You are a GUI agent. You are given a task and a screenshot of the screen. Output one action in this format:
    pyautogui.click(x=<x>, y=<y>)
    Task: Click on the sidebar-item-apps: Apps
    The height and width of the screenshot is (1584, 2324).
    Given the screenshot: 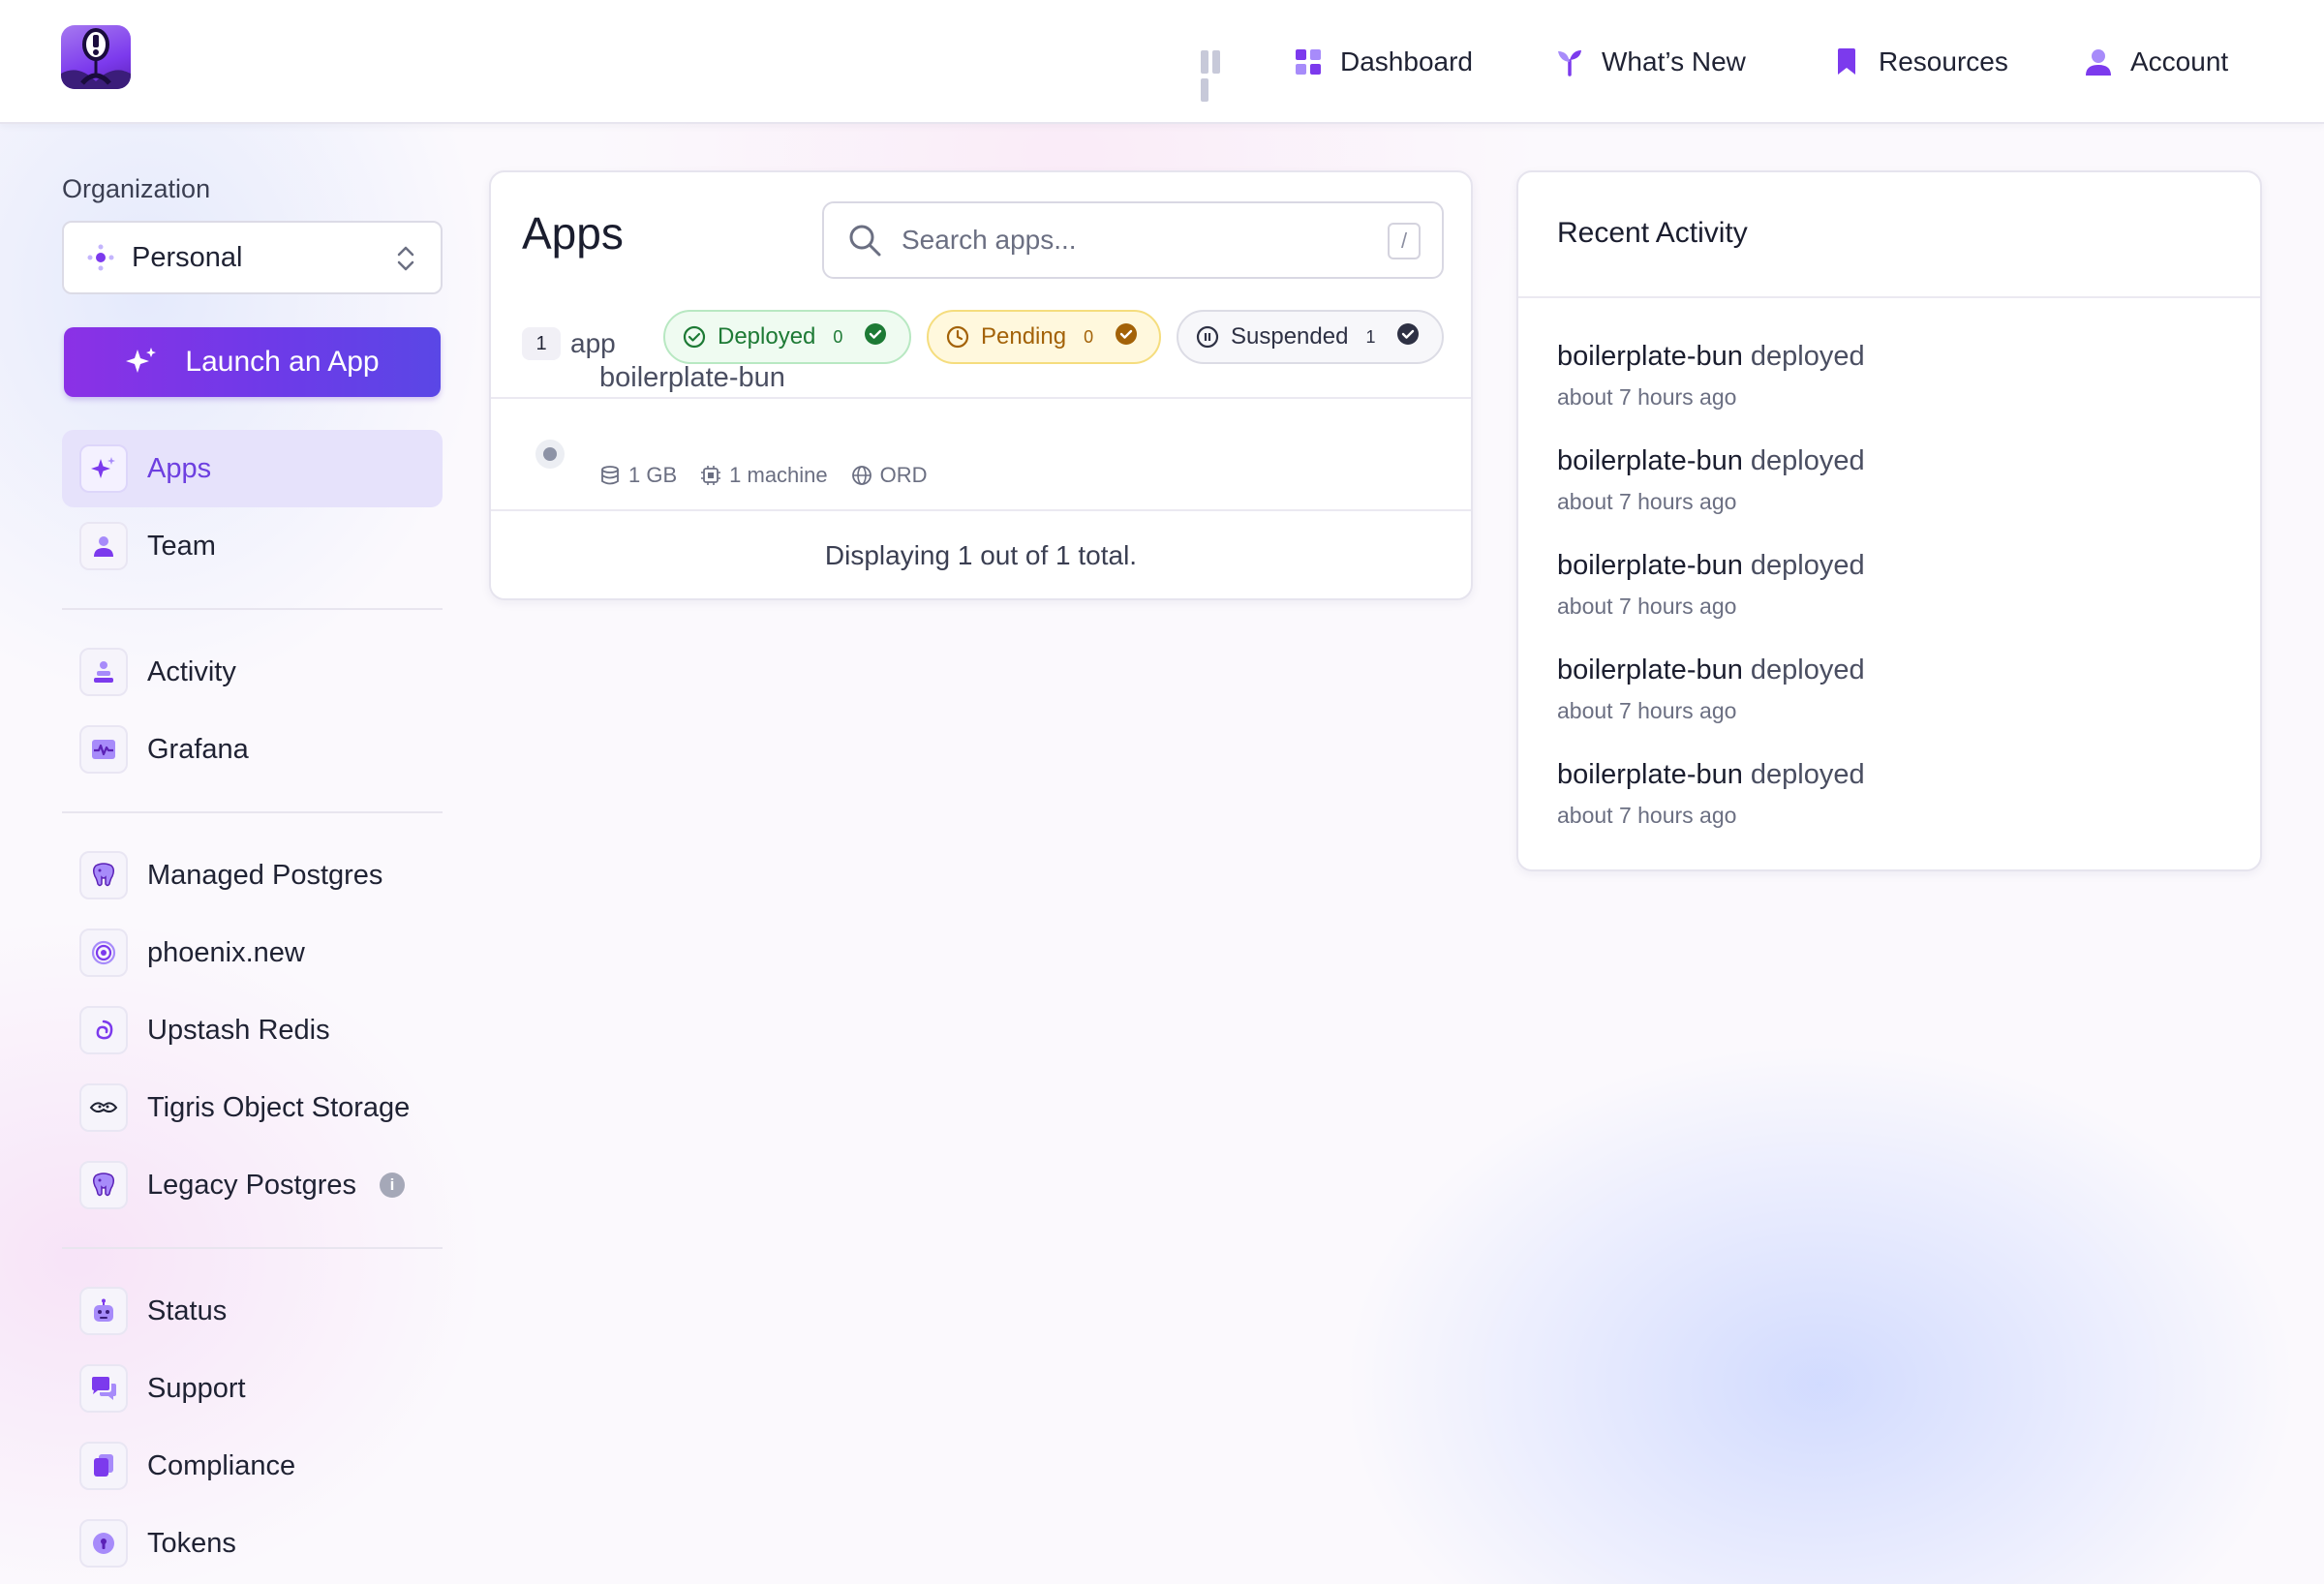 What is the action you would take?
    pyautogui.click(x=253, y=468)
    